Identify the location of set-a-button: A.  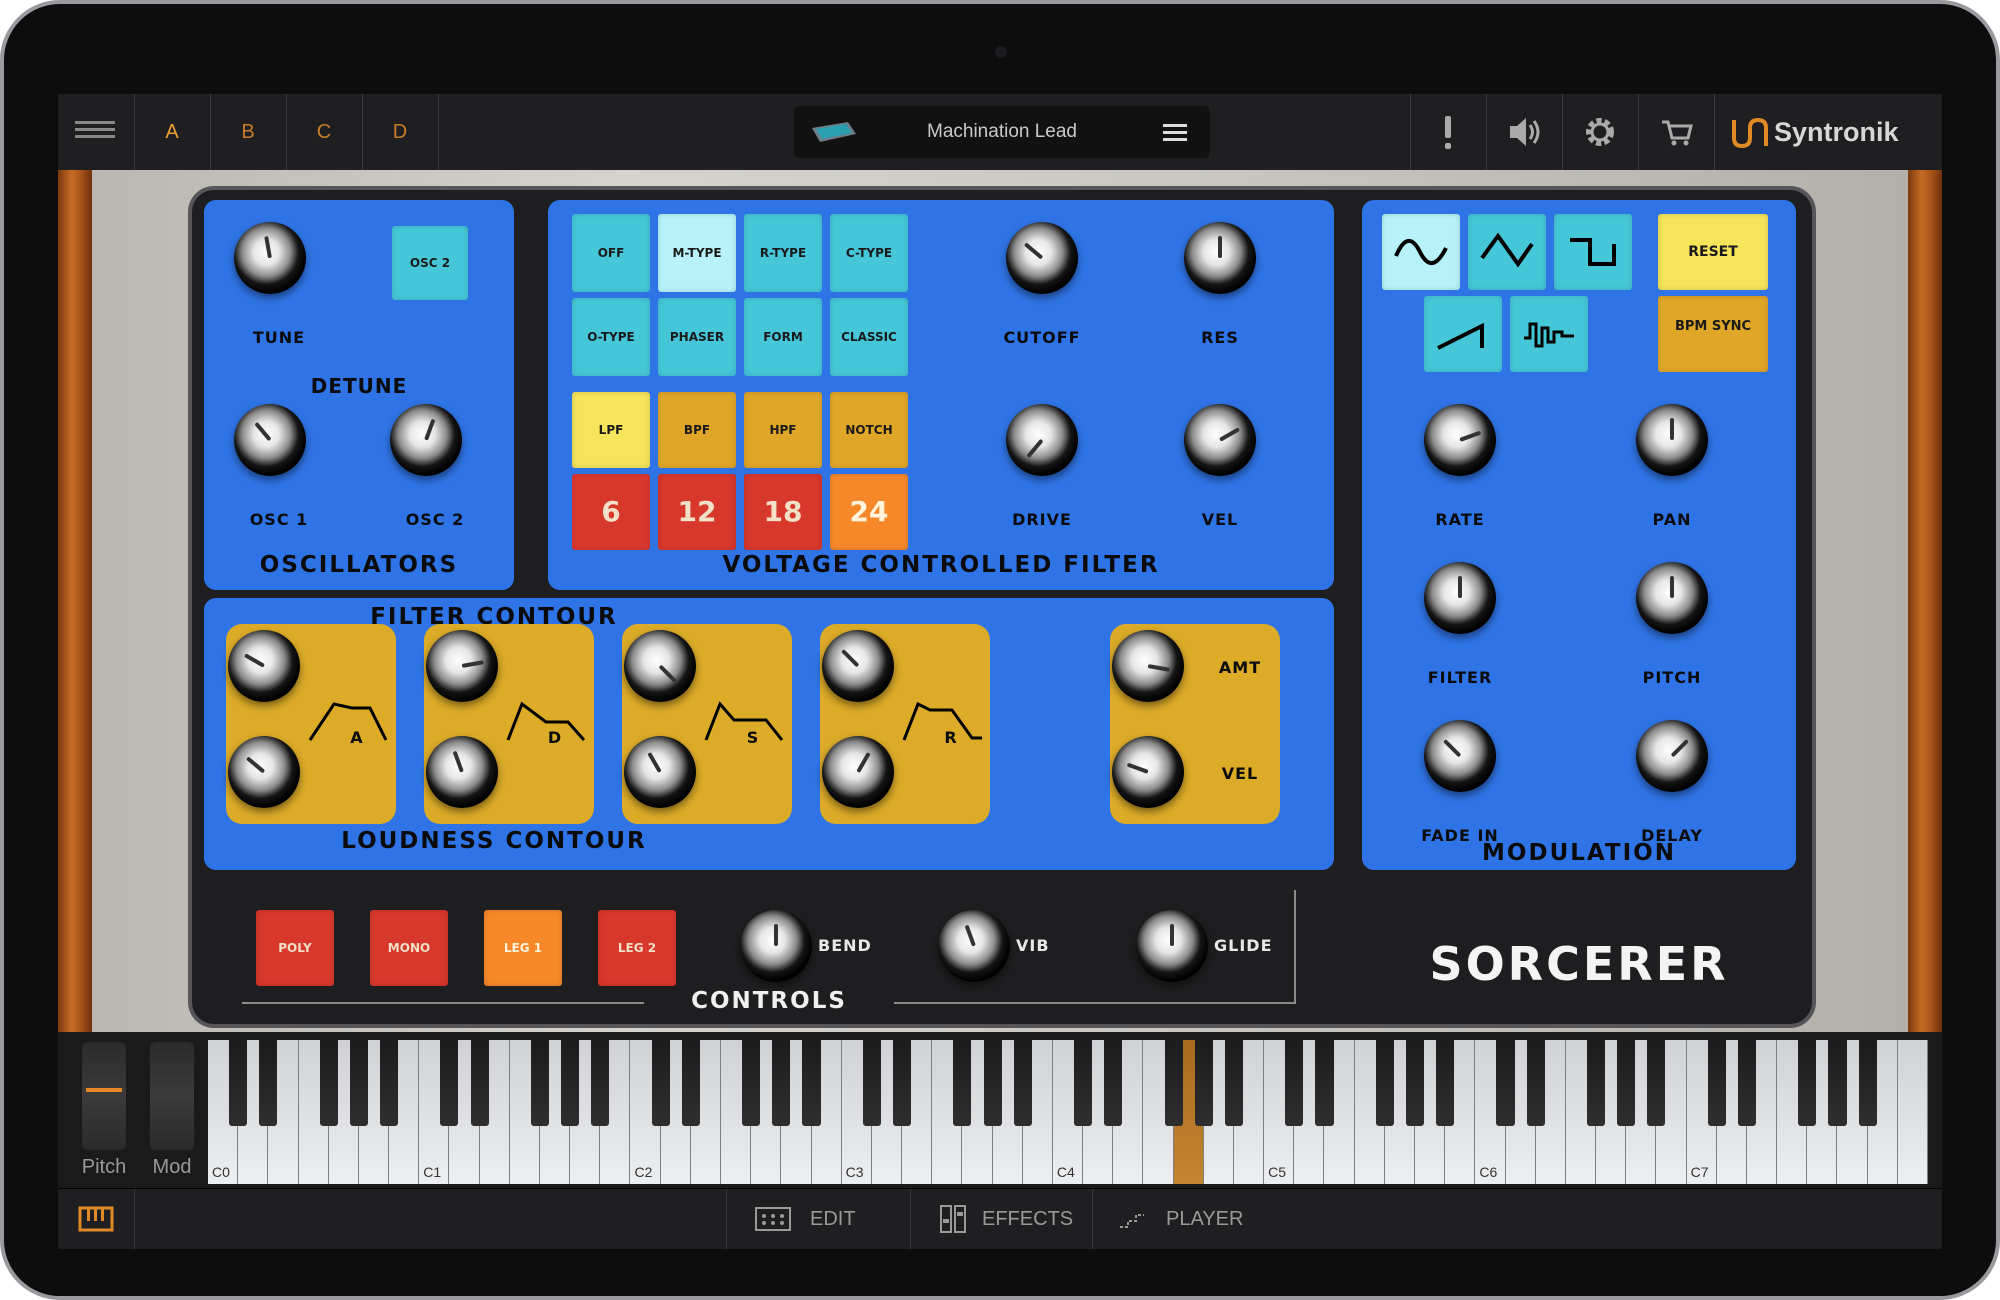
(172, 132).